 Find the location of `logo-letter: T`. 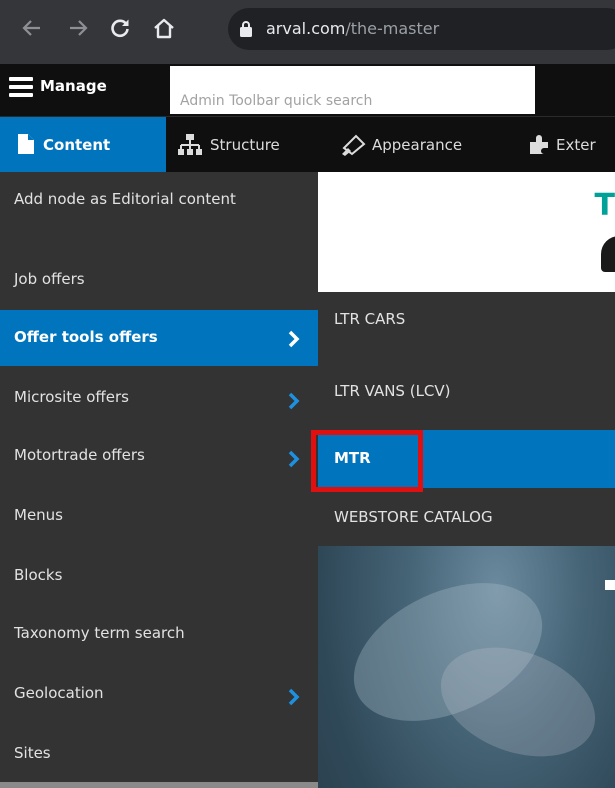

logo-letter: T is located at coordinates (604, 205).